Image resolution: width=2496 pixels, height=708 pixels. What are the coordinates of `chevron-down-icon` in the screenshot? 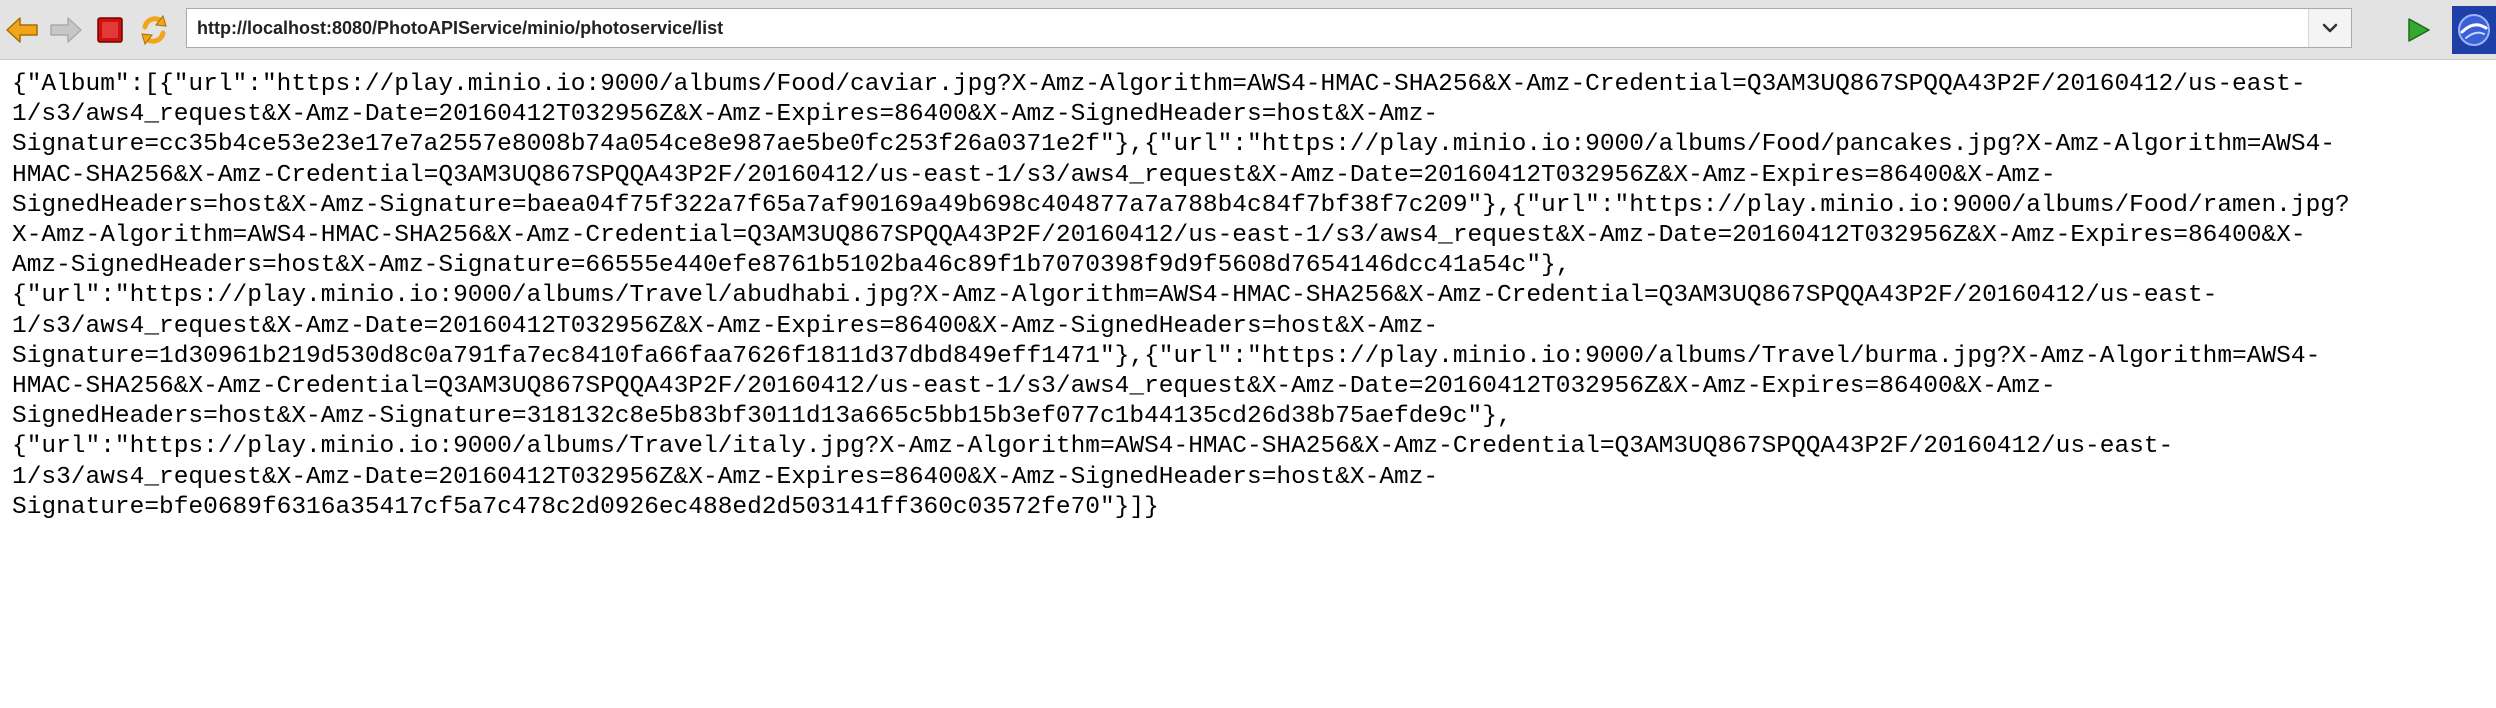 It's located at (2330, 28).